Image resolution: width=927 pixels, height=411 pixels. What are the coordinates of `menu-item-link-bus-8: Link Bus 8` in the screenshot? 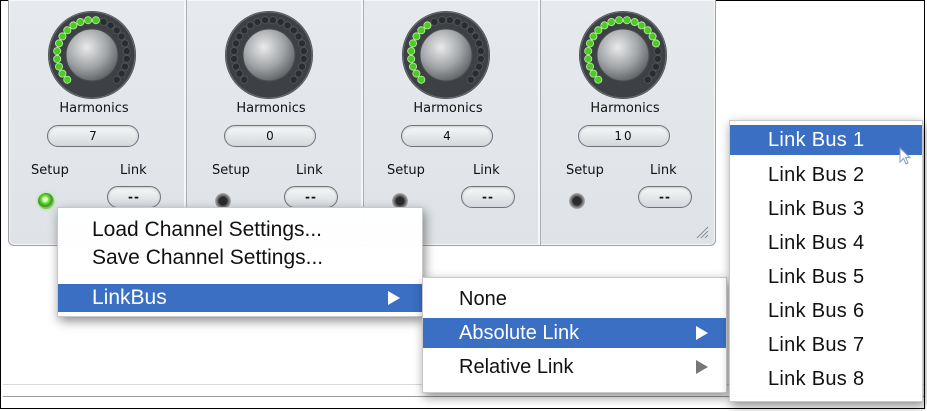 It's located at (826, 379).